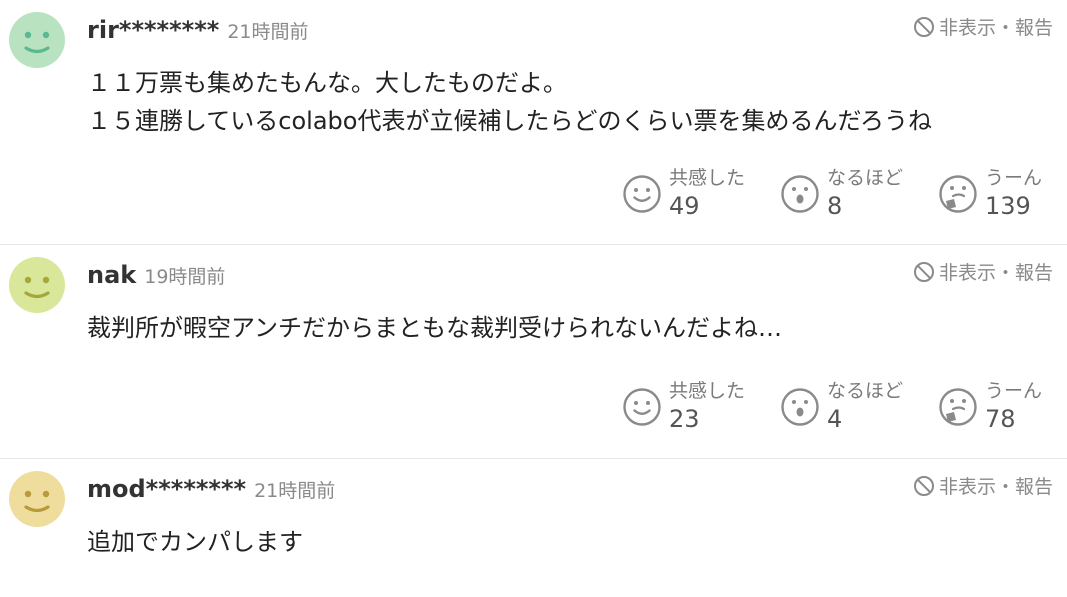 This screenshot has width=1067, height=597. I want to click on reaction-empathy-button: 共感した 49, so click(701, 193).